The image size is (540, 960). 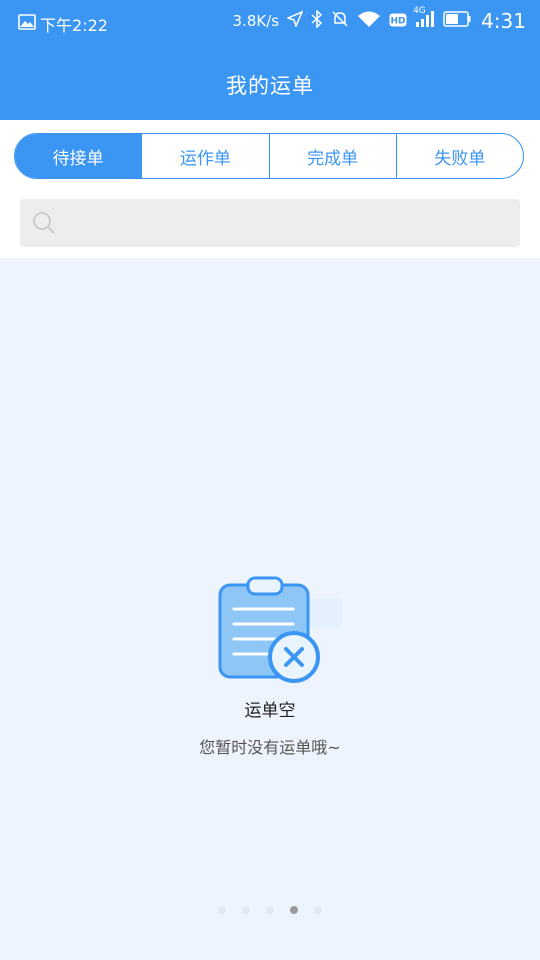 I want to click on status-right: 3.8K/s HD 4G 4:31, so click(x=379, y=19).